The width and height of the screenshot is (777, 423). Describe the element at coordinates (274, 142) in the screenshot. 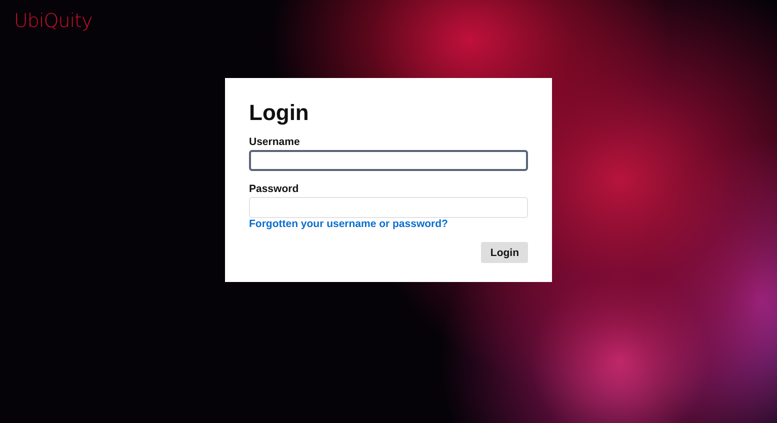

I see `field-label: Username` at that location.